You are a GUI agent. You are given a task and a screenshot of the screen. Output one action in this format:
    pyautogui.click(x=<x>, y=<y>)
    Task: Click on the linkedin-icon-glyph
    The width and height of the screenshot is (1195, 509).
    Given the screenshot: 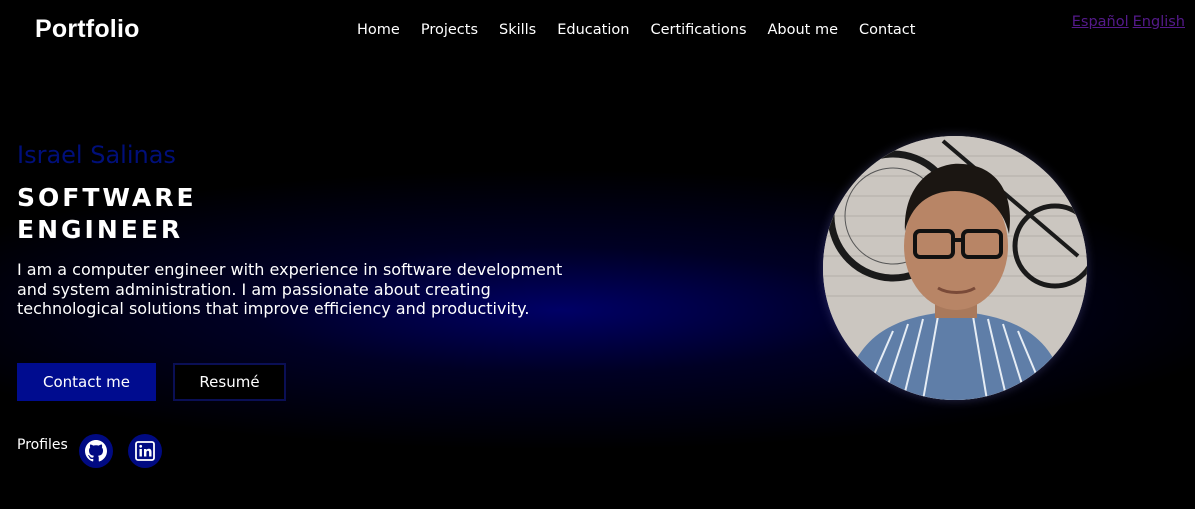 What is the action you would take?
    pyautogui.click(x=145, y=451)
    